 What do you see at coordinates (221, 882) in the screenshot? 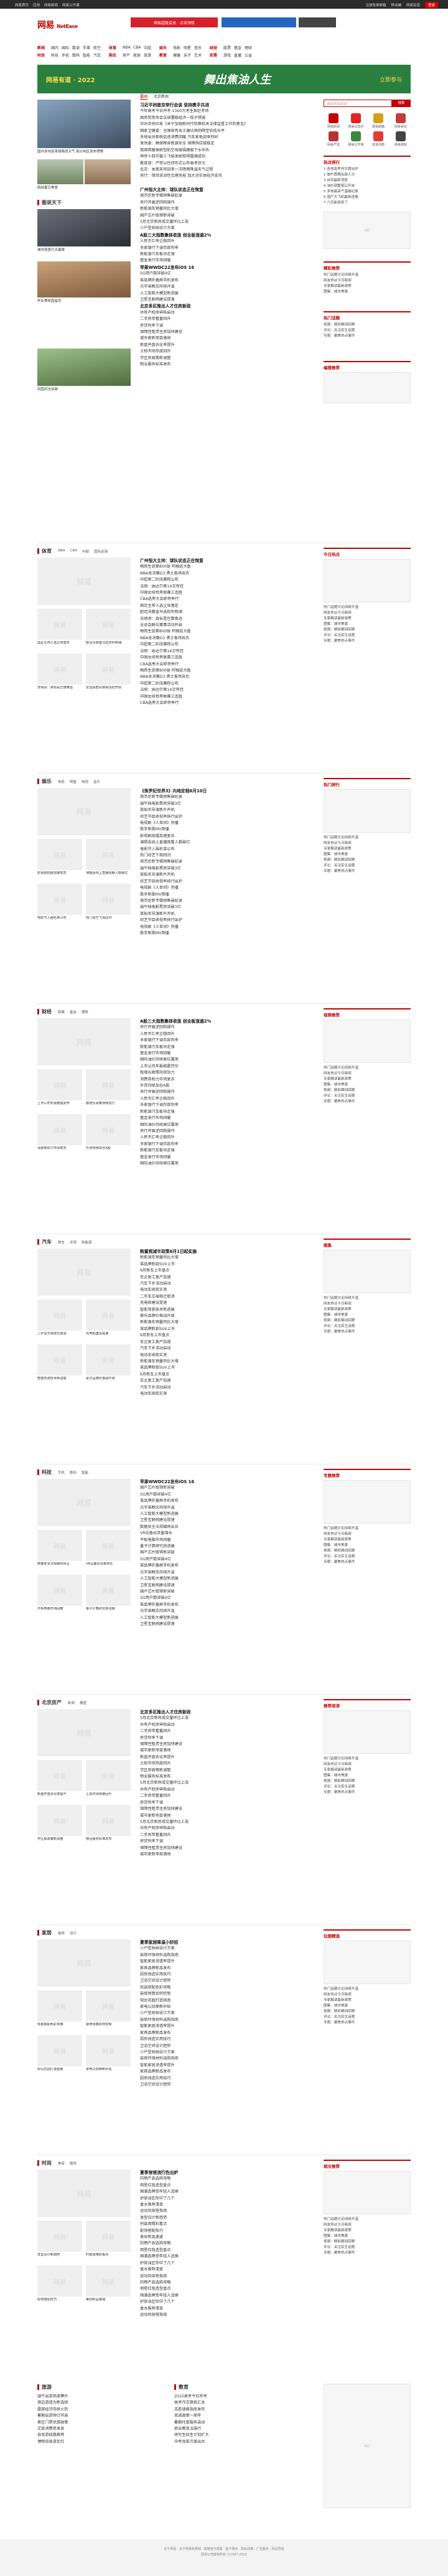
I see `news-item: 综艺节目收视率排行出炉` at bounding box center [221, 882].